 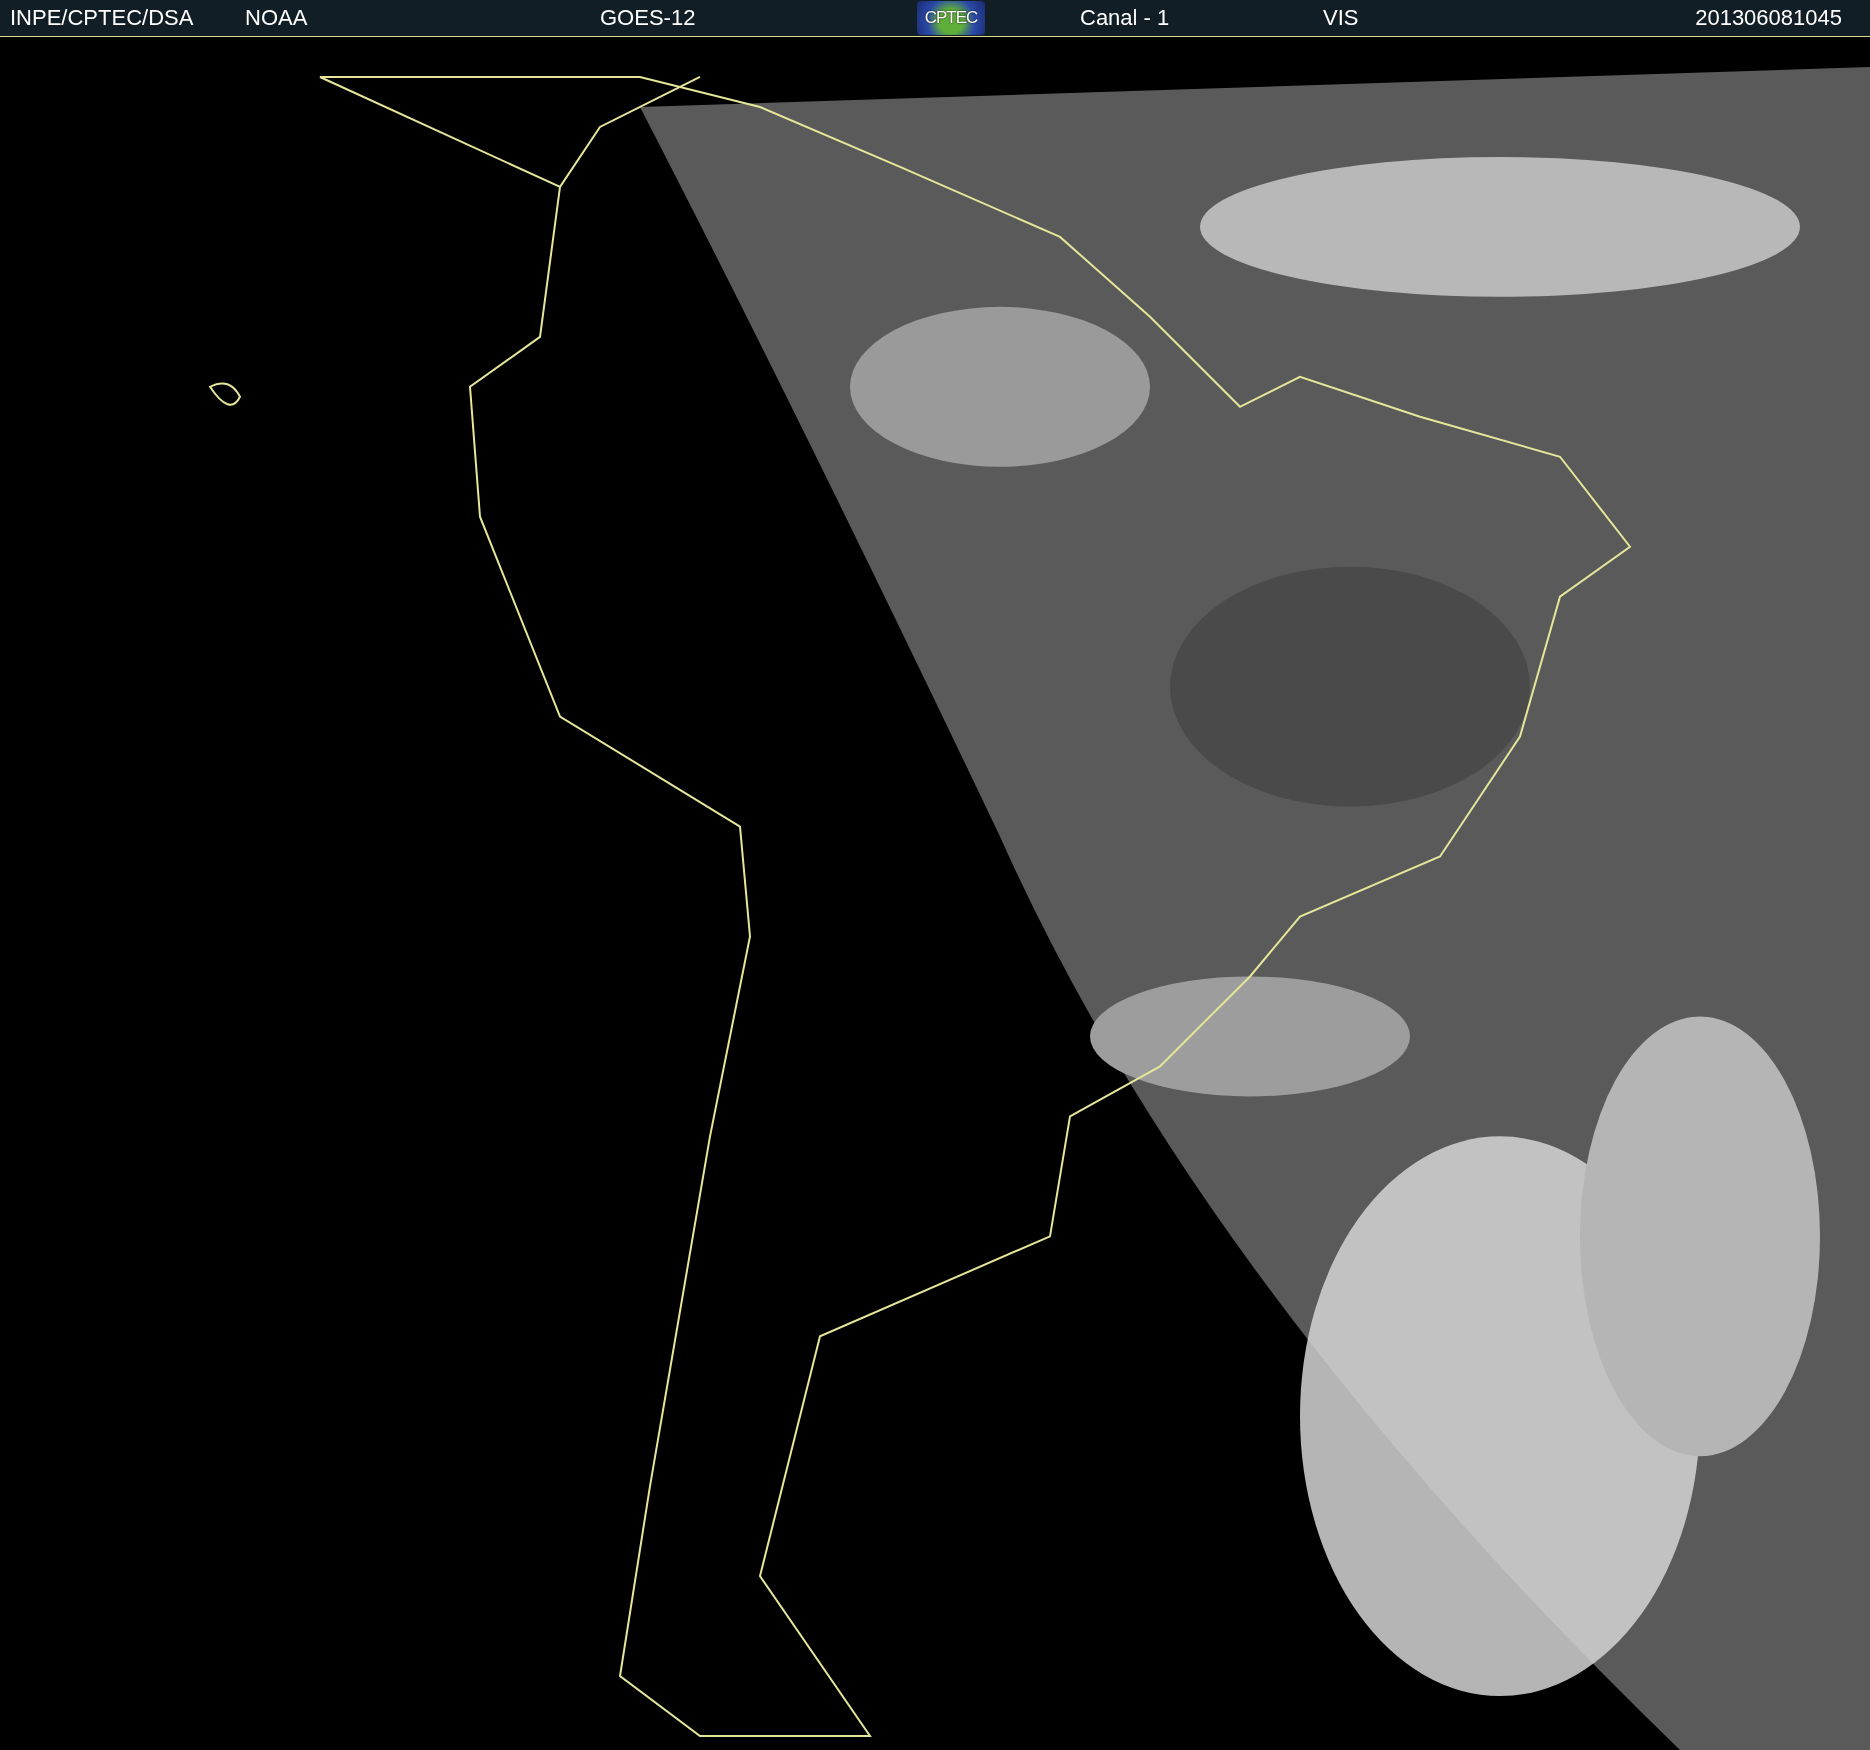 I want to click on agency-label: NOAA, so click(x=277, y=18).